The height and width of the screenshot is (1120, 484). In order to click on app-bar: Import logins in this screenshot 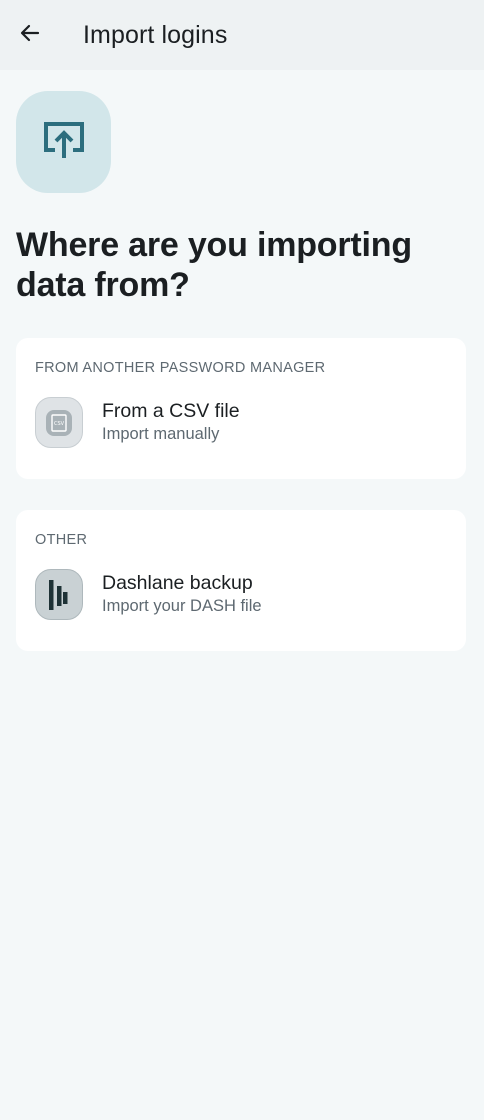, I will do `click(242, 35)`.